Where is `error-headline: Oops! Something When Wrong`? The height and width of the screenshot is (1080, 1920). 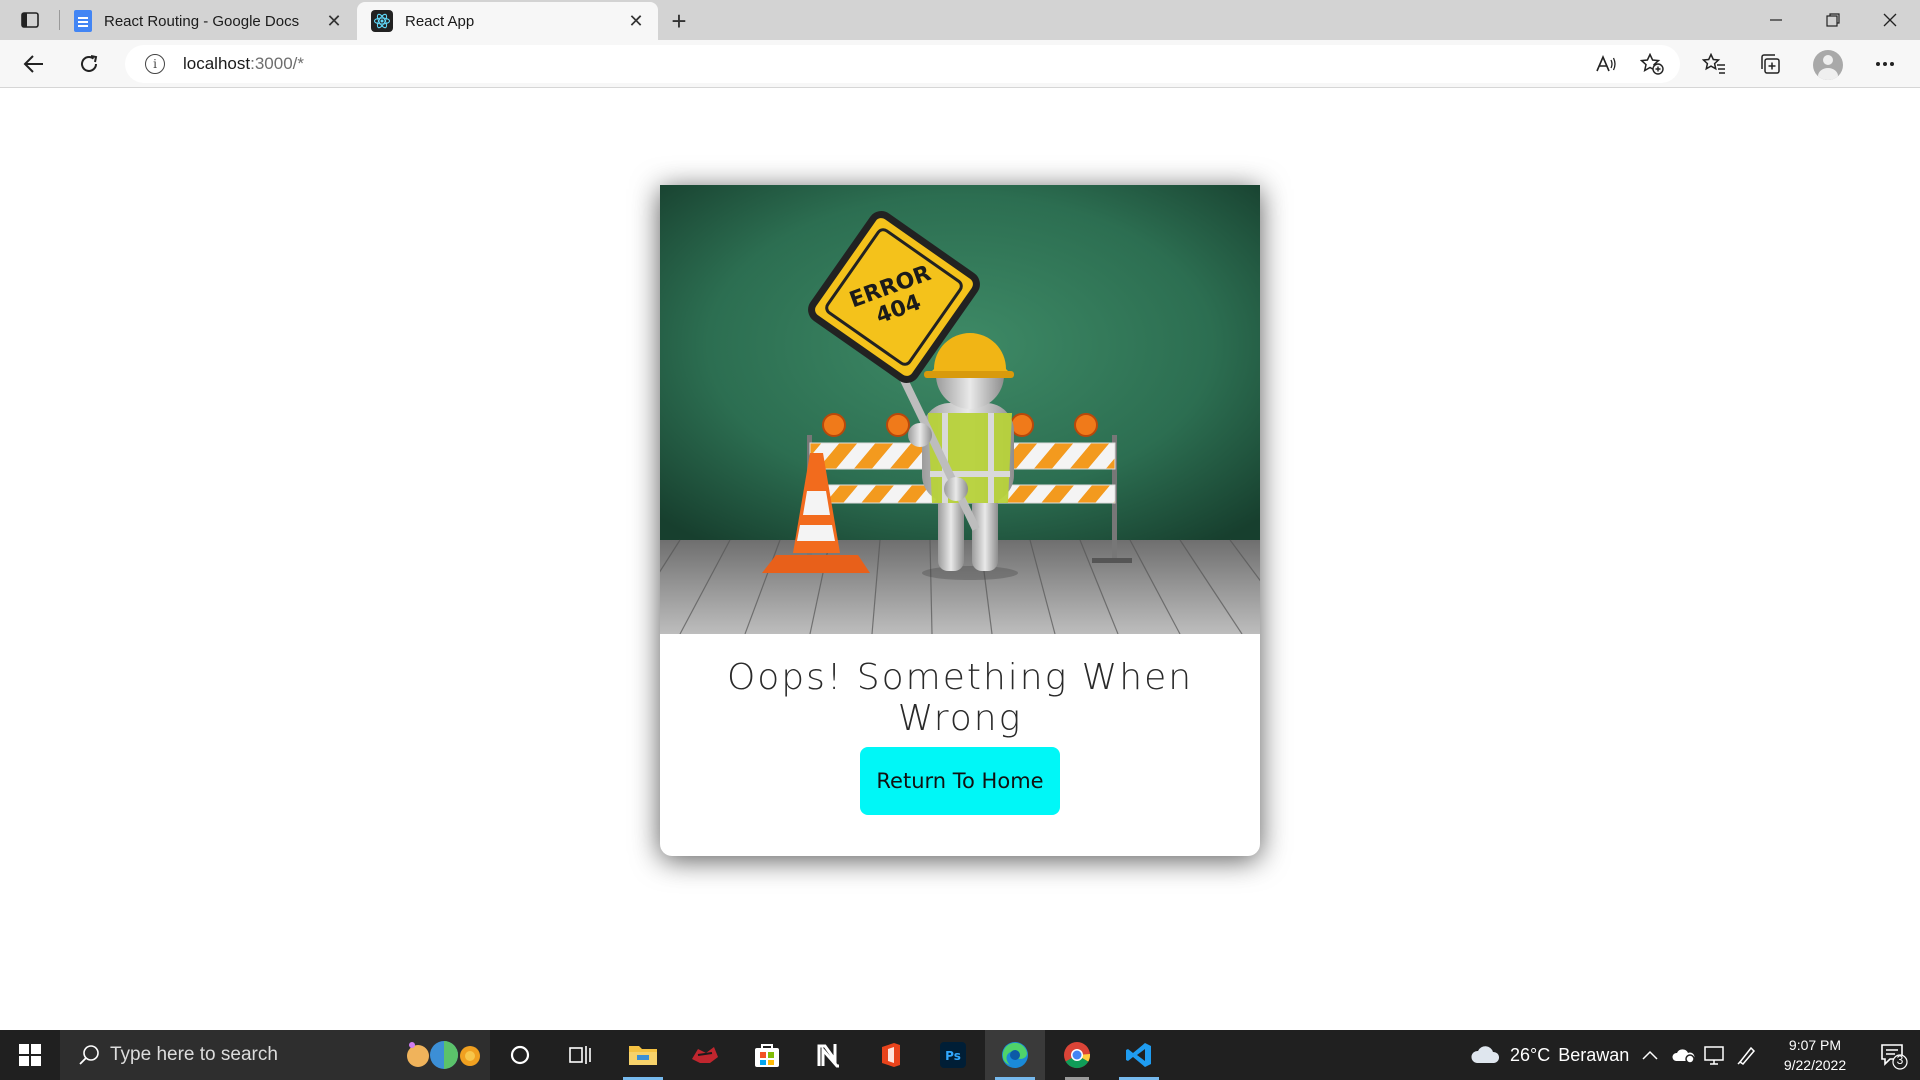 error-headline: Oops! Something When Wrong is located at coordinates (960, 698).